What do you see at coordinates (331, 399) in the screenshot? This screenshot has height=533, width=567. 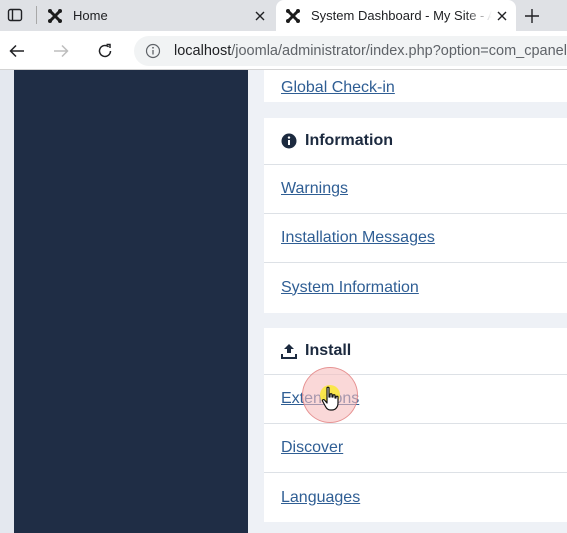 I see `hand-pointer-icon` at bounding box center [331, 399].